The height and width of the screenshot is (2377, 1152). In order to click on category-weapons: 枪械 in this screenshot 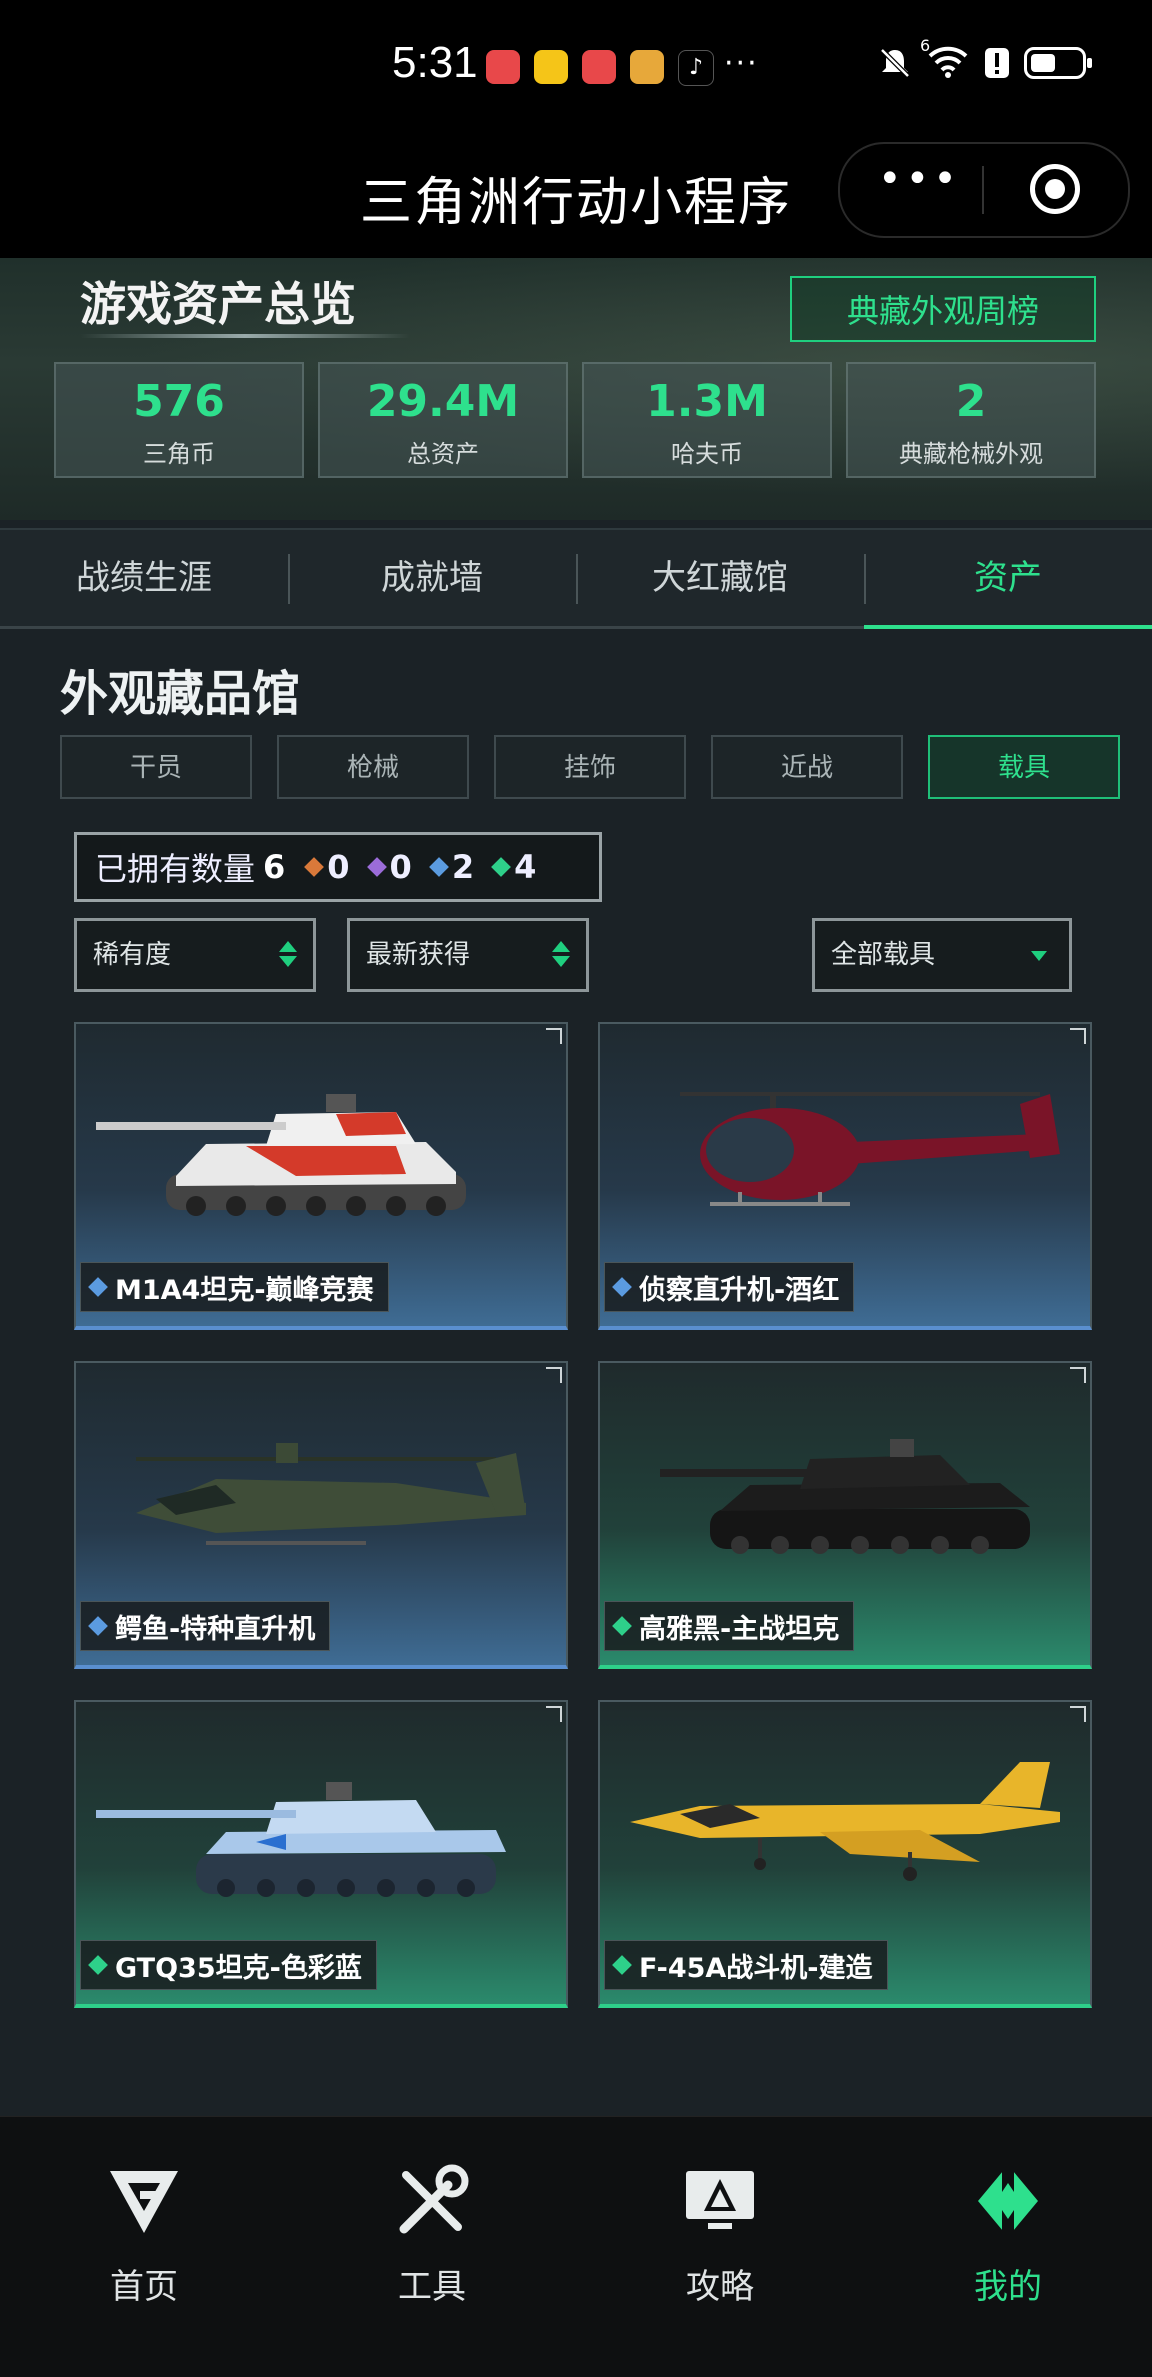, I will do `click(373, 767)`.